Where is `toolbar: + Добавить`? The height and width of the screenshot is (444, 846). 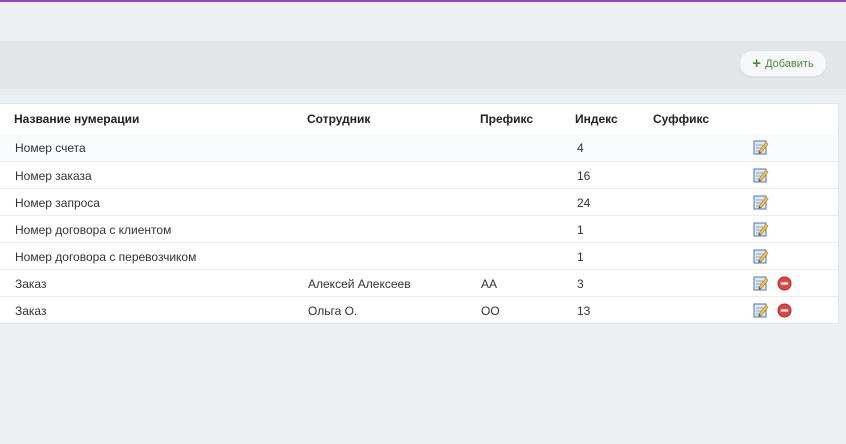
toolbar: + Добавить is located at coordinates (423, 65).